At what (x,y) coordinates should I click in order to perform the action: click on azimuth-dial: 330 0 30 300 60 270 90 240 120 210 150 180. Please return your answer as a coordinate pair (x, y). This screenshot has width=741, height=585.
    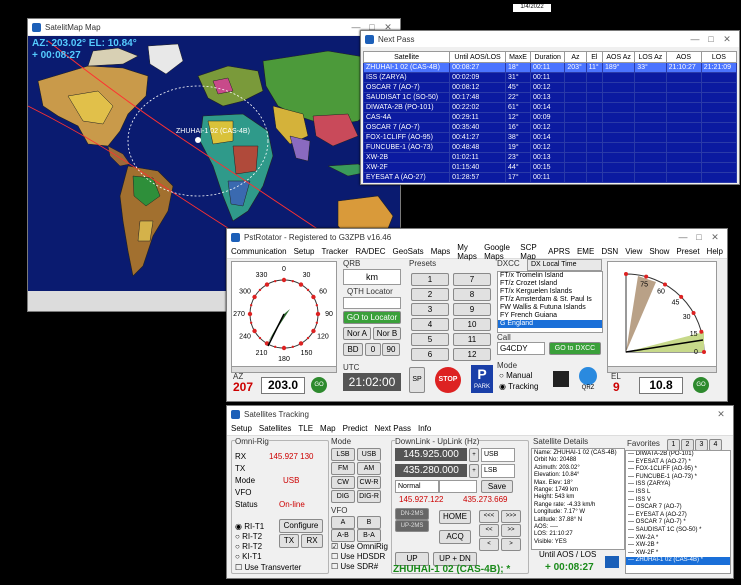
    Looking at the image, I should click on (284, 314).